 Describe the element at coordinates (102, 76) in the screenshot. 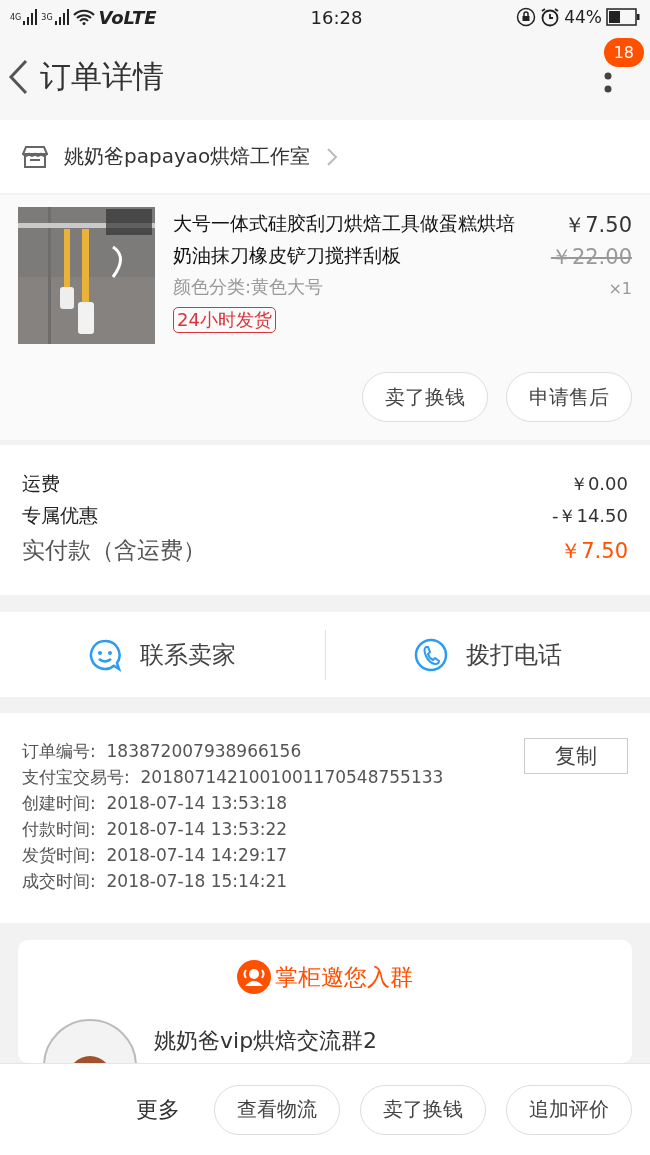

I see `page-title: 订单详情` at that location.